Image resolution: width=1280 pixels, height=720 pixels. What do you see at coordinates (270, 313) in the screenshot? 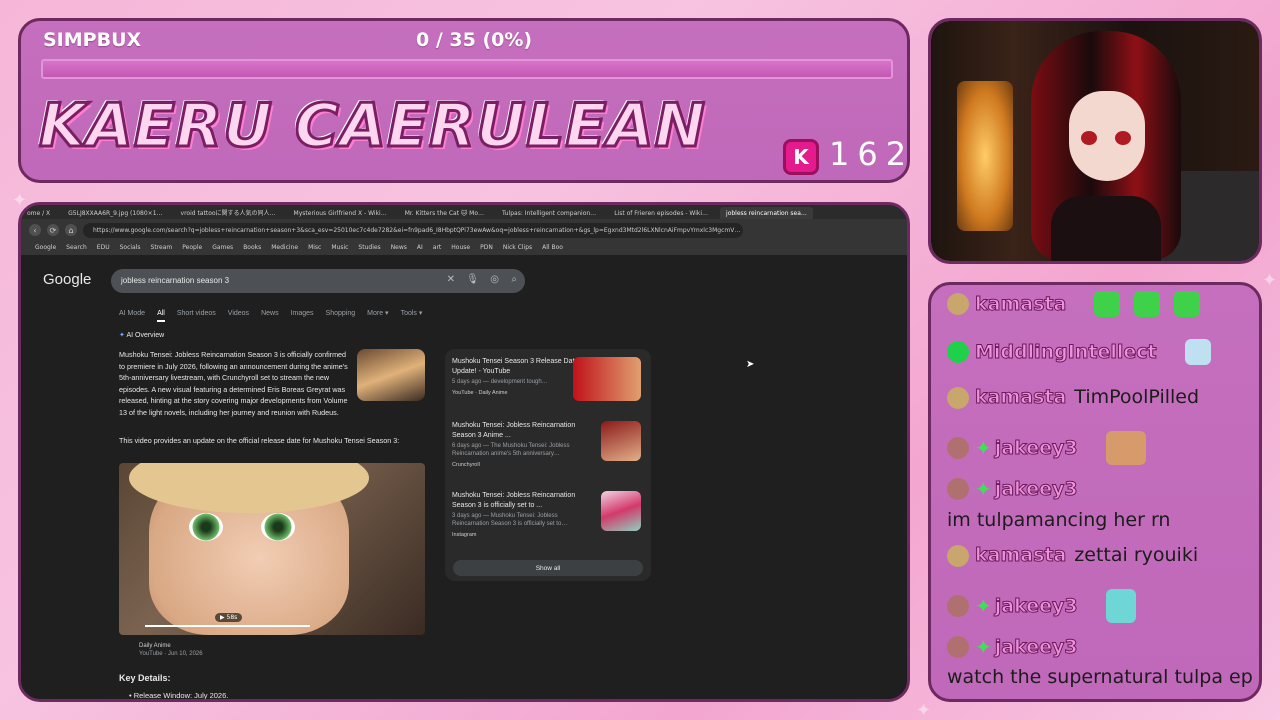
I see `filter-tab: News` at bounding box center [270, 313].